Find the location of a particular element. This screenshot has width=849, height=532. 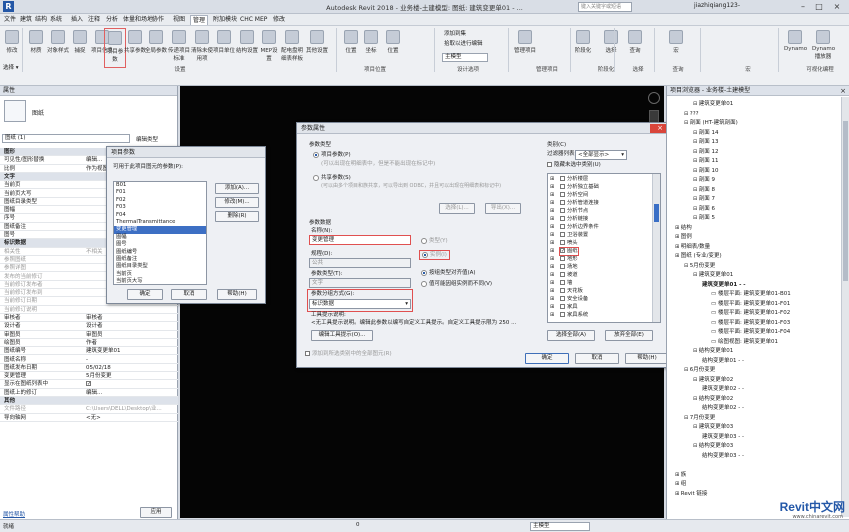

tree-item: ⊟ 建筑变更单02 is located at coordinates (713, 380).